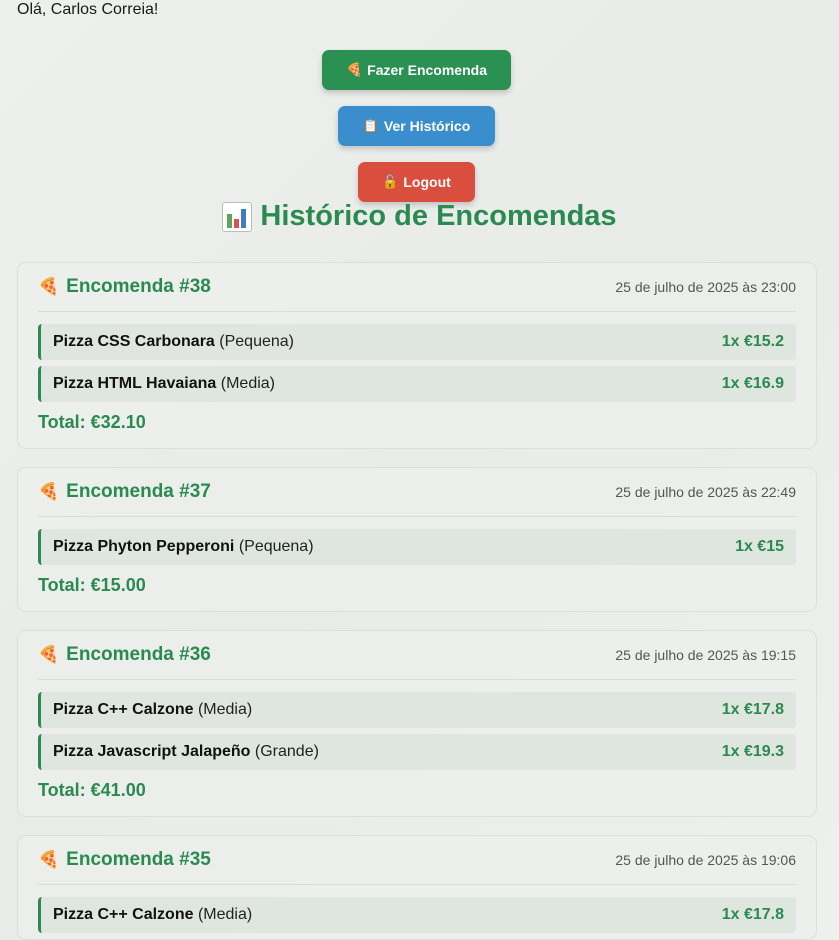 This screenshot has height=940, width=839. I want to click on order-title: 🍕 Encomenda #38, so click(124, 287).